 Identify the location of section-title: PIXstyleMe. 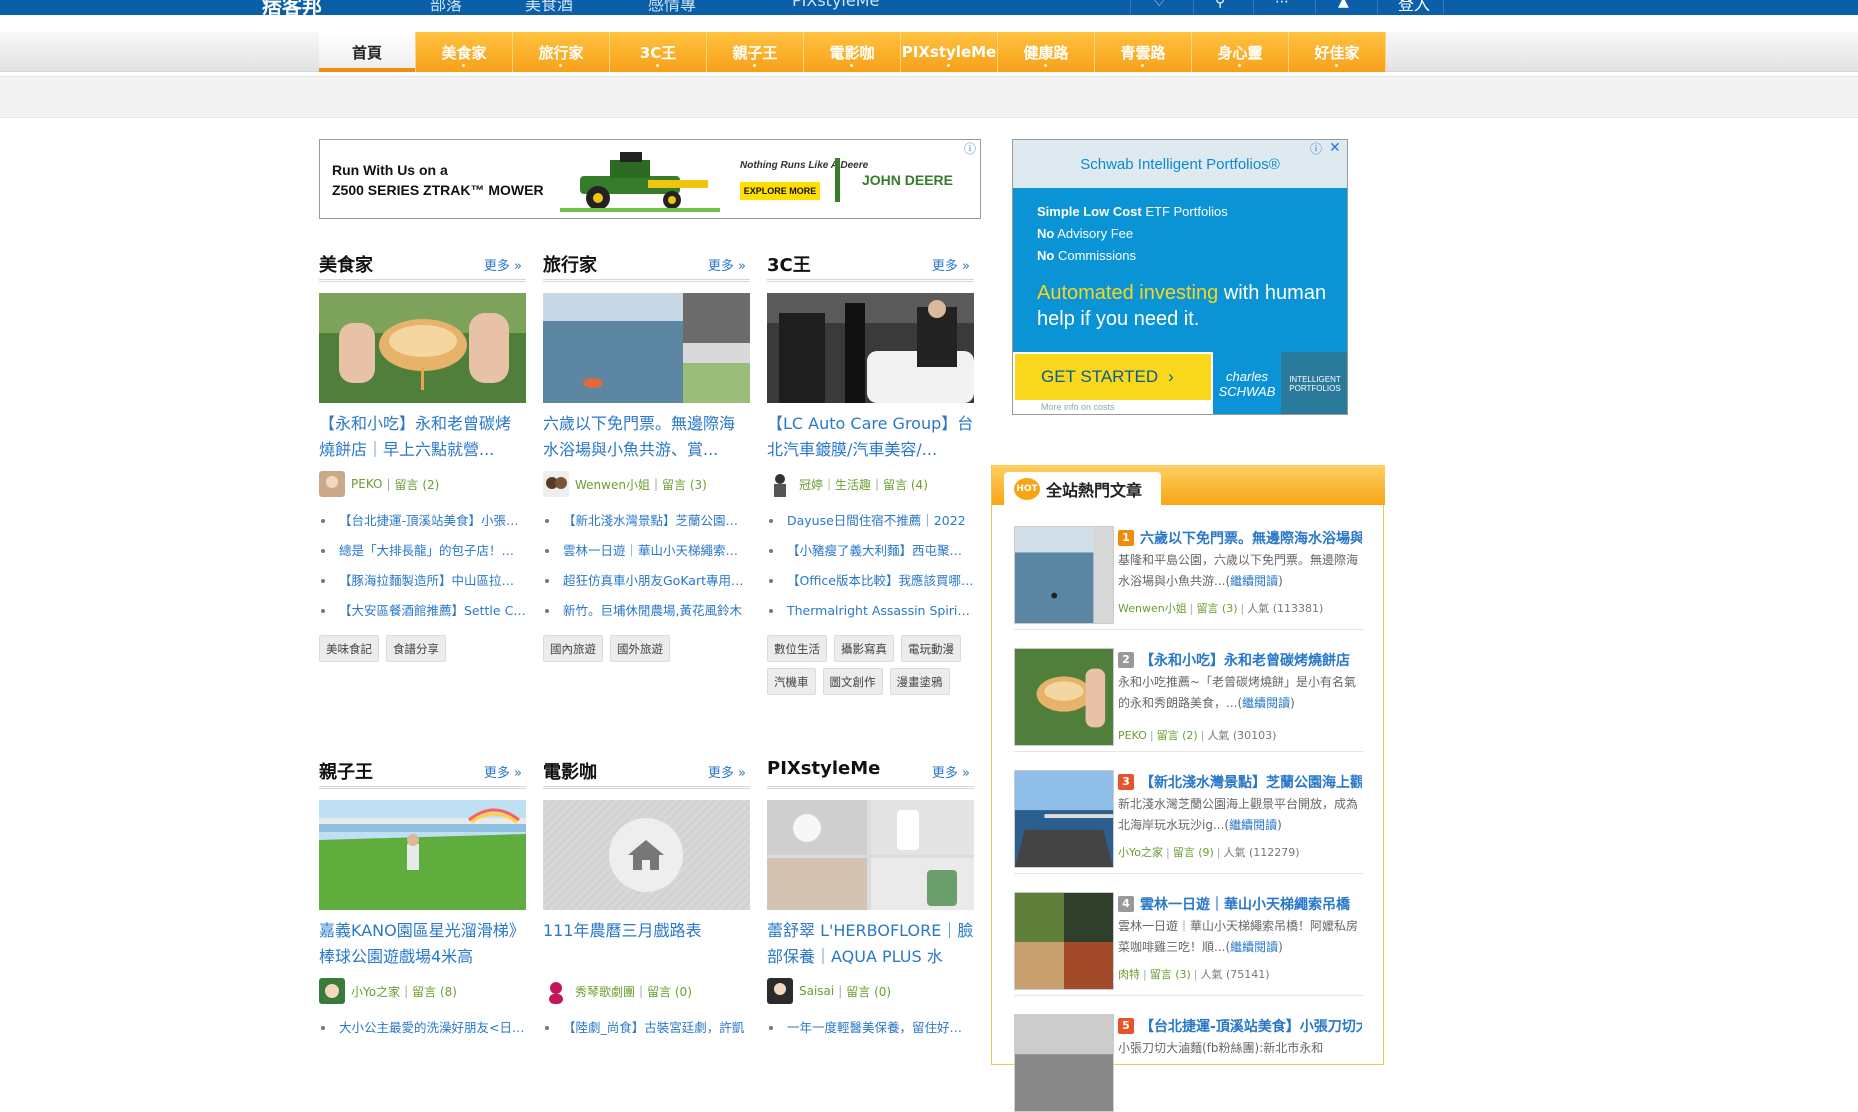
(823, 768).